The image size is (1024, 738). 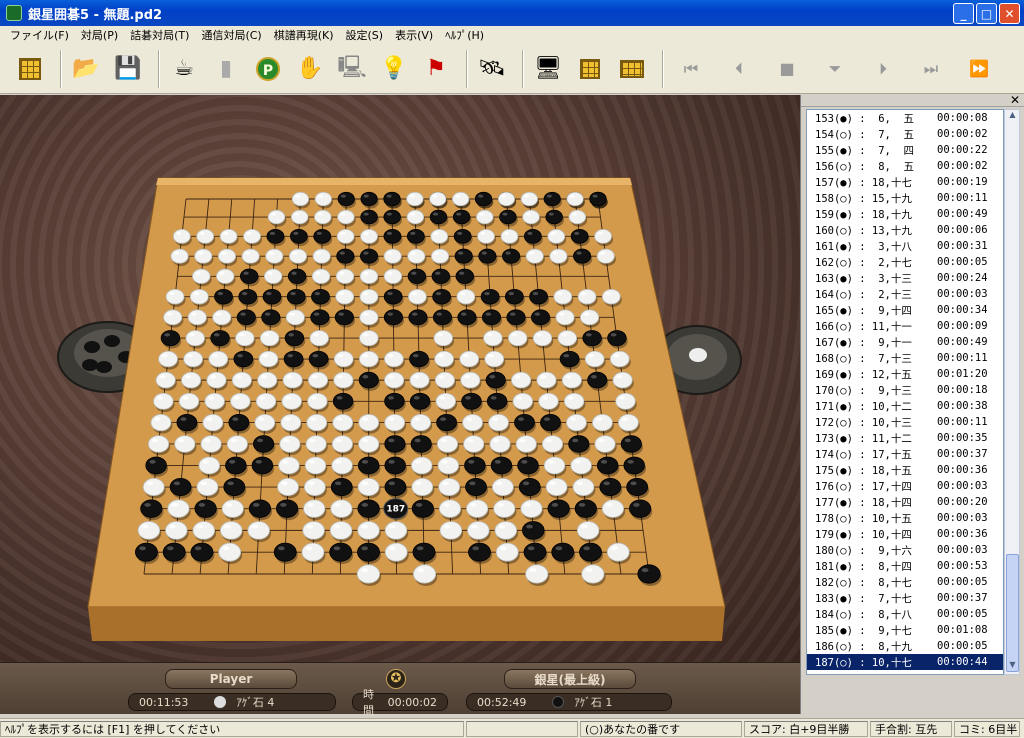 I want to click on menu-replay: 棋譜再現(K), so click(x=304, y=35).